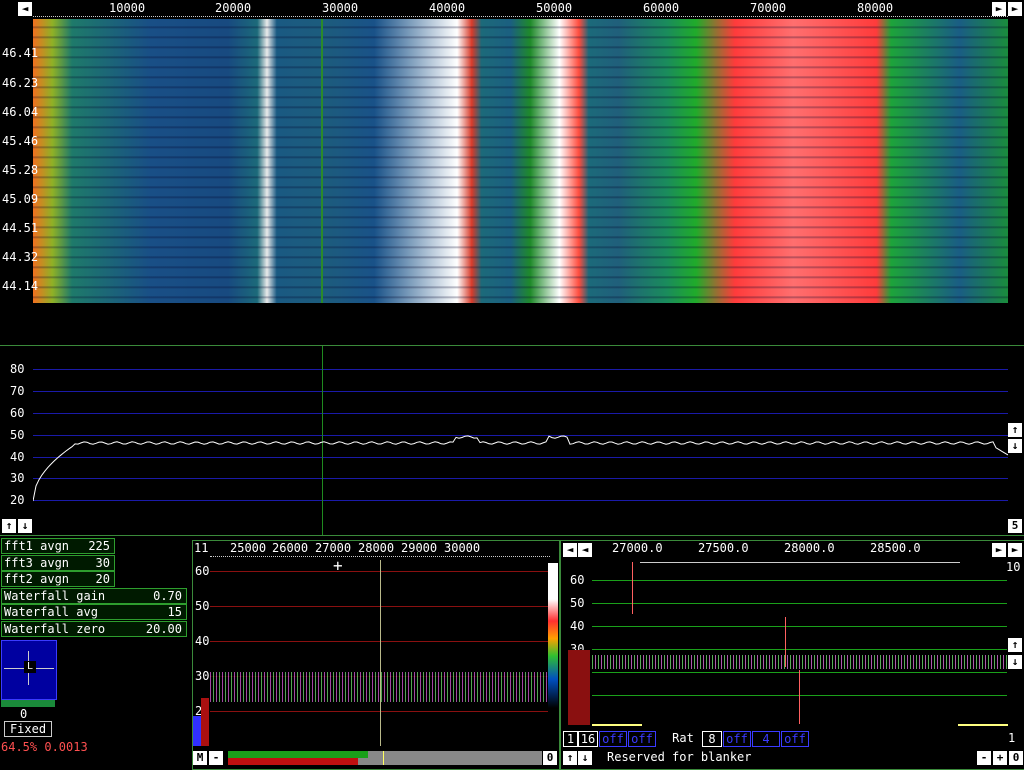 This screenshot has height=770, width=1024. I want to click on baseband-crosshair: +, so click(338, 565).